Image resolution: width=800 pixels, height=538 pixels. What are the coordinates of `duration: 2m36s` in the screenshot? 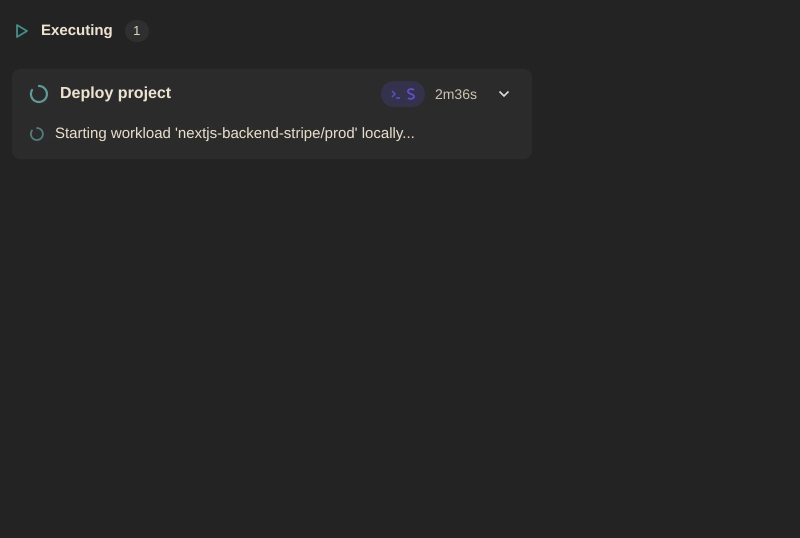 It's located at (455, 94).